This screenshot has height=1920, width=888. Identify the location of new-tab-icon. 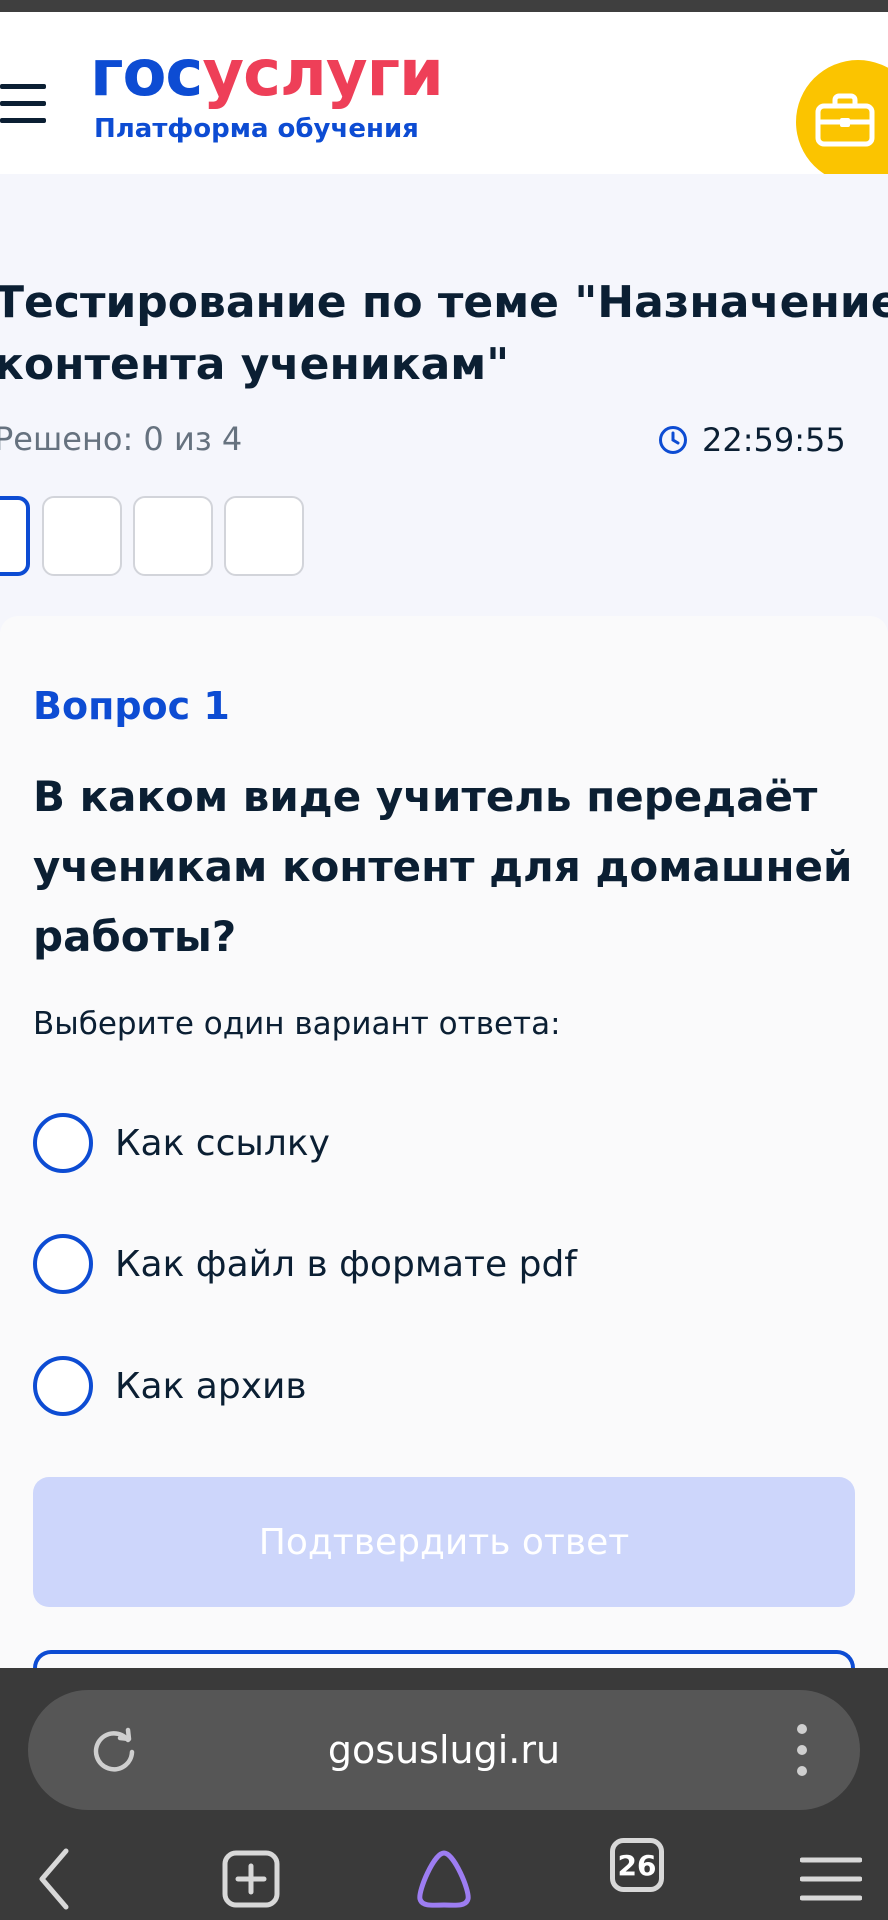
(251, 1879).